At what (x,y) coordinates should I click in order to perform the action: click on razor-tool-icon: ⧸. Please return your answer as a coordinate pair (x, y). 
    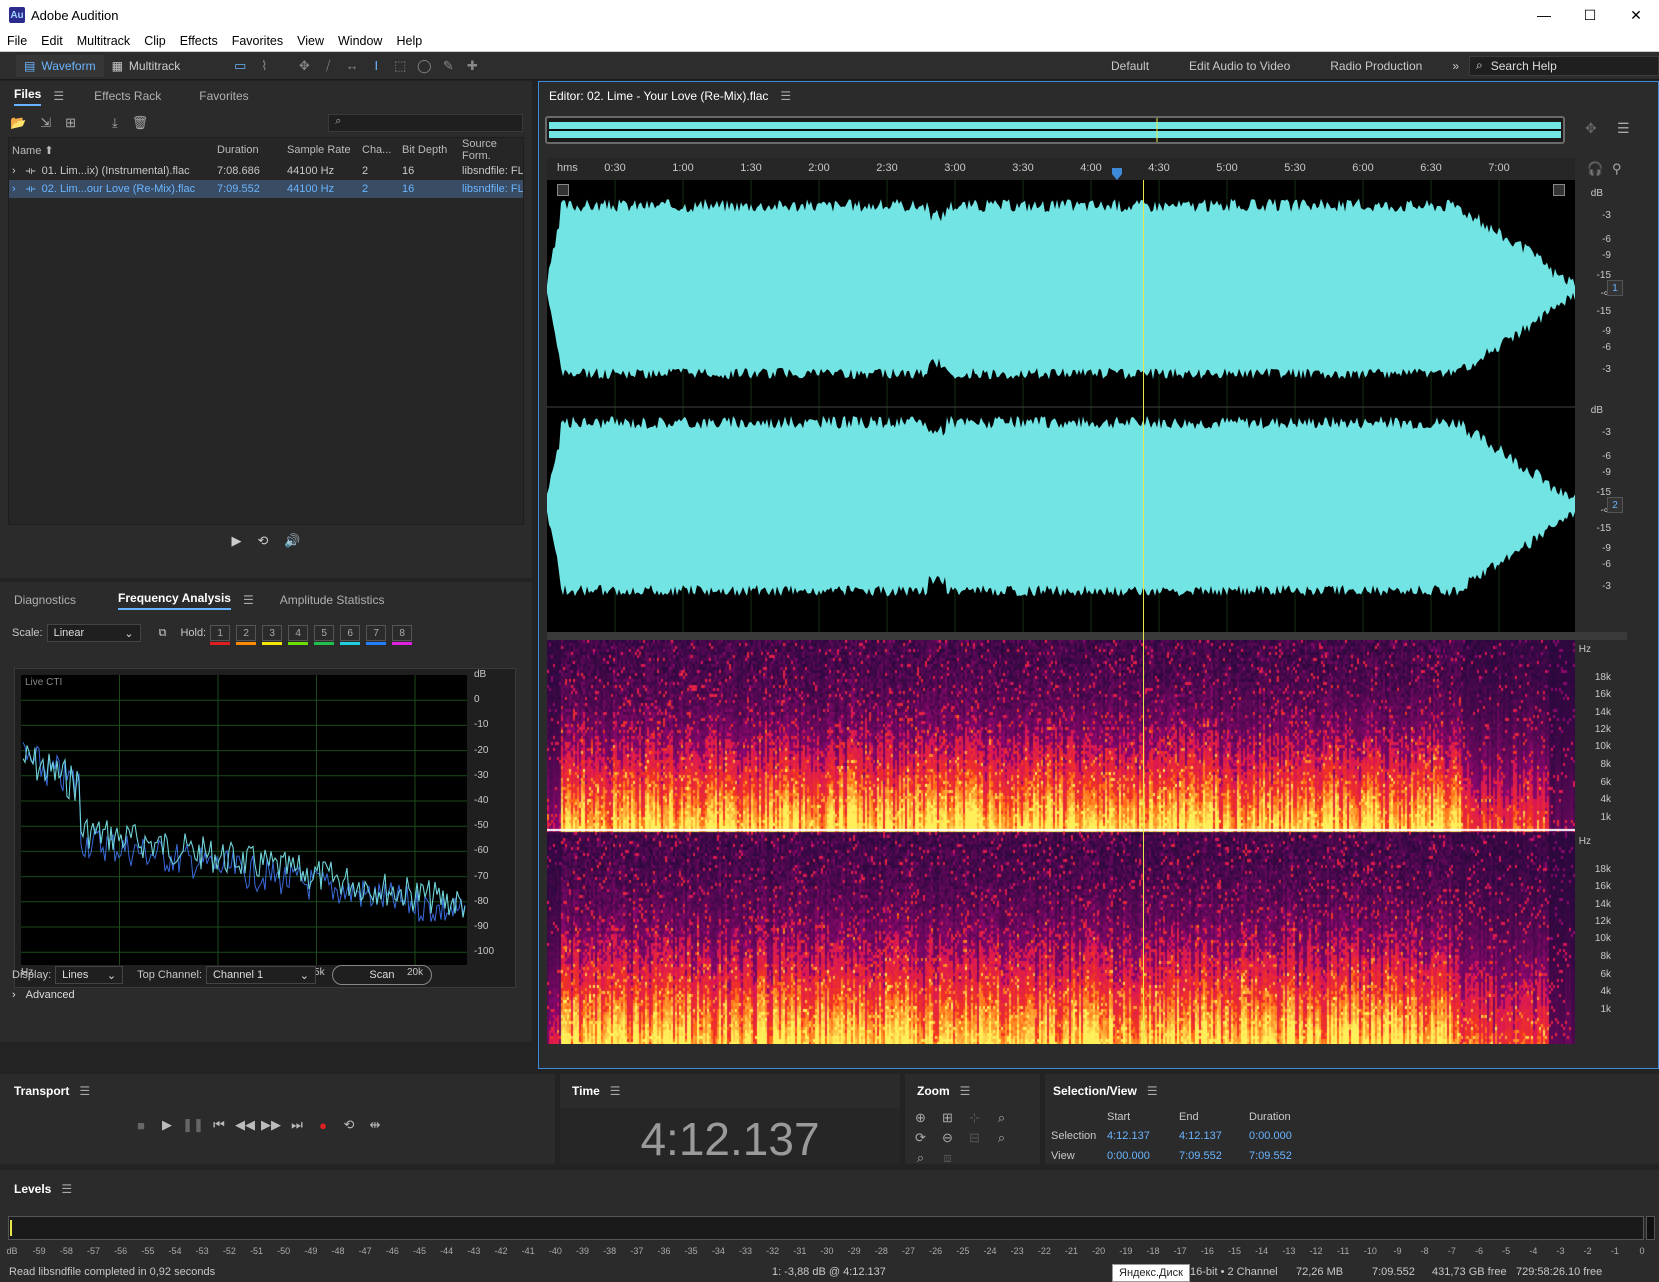
    Looking at the image, I should click on (328, 66).